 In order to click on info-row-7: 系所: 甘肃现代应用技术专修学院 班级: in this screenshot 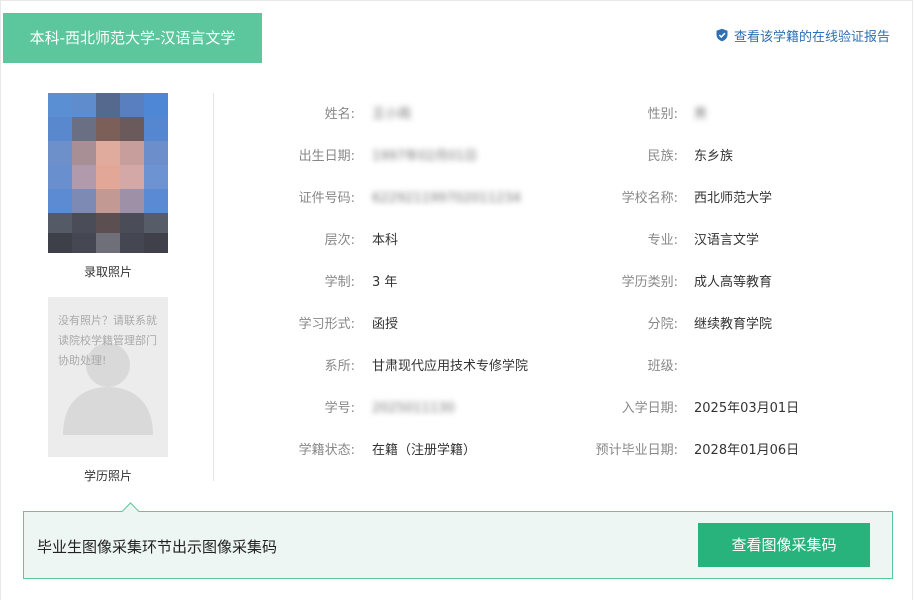, I will do `click(457, 367)`.